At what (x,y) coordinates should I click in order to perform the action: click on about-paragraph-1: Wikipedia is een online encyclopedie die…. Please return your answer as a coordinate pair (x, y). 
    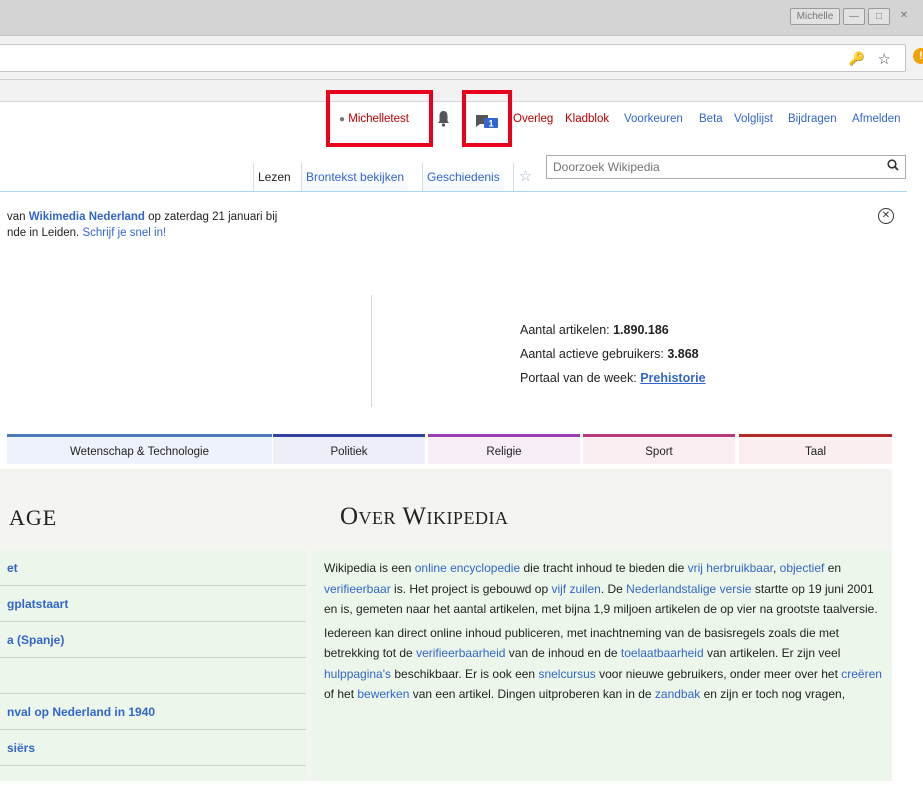
    Looking at the image, I should click on (601, 588).